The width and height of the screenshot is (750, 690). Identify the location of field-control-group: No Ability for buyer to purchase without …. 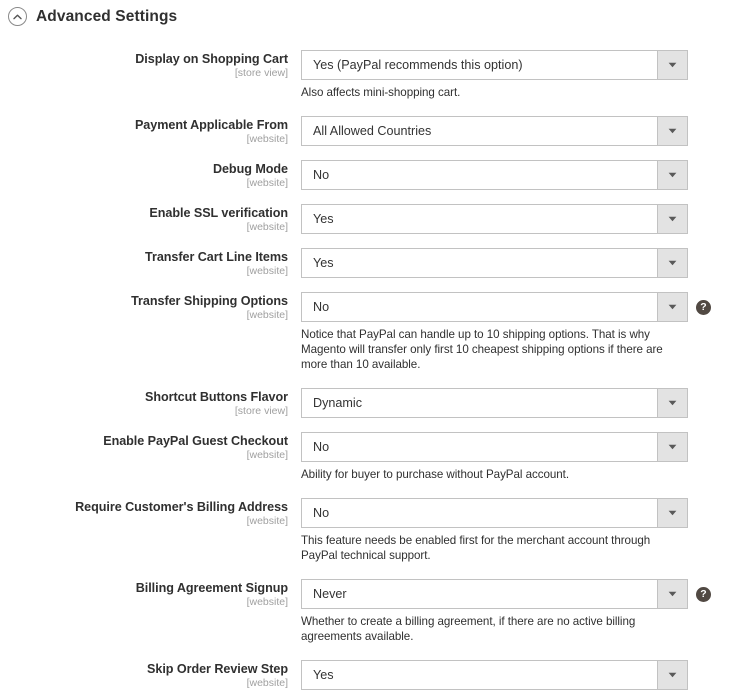
(525, 457).